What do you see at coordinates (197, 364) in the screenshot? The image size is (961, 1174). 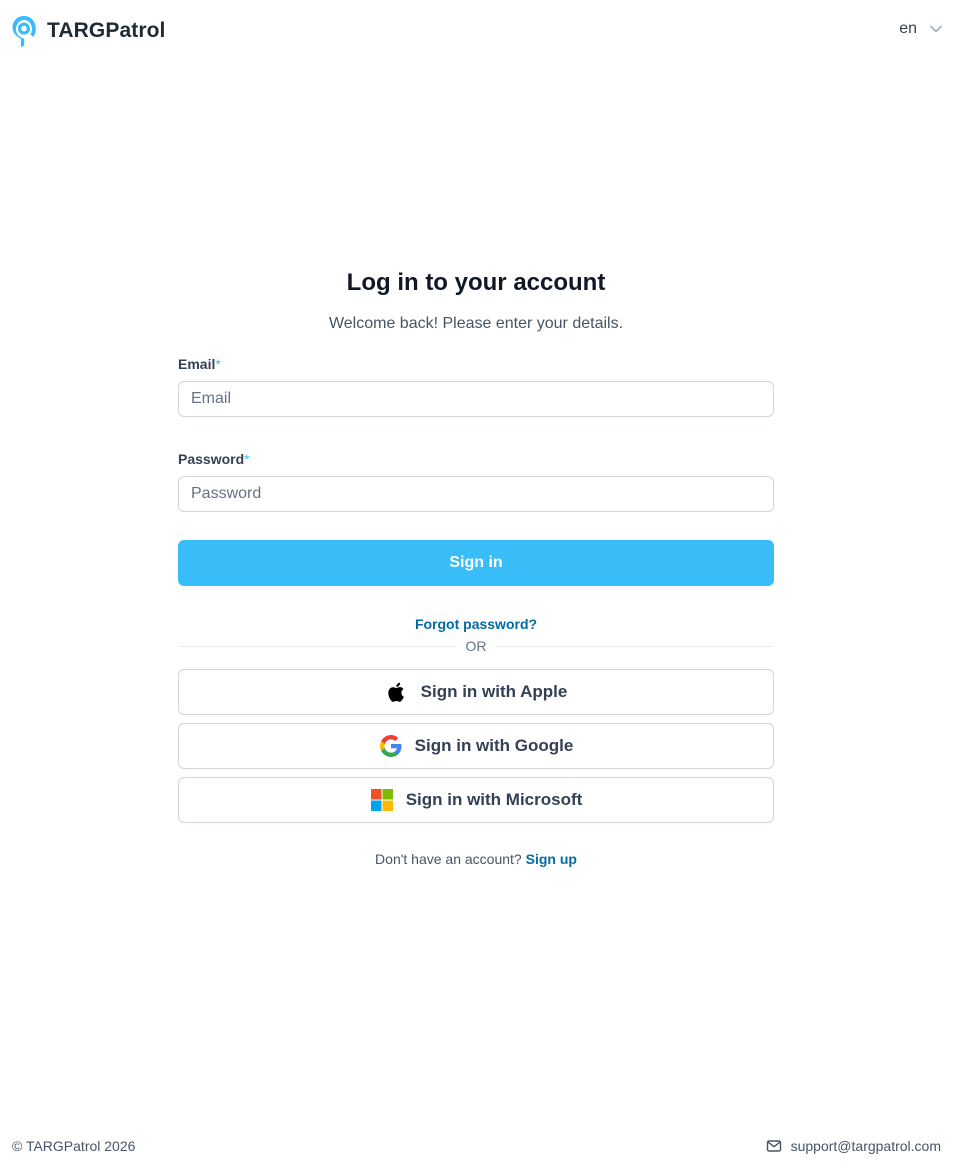 I see `email-label-text: Email` at bounding box center [197, 364].